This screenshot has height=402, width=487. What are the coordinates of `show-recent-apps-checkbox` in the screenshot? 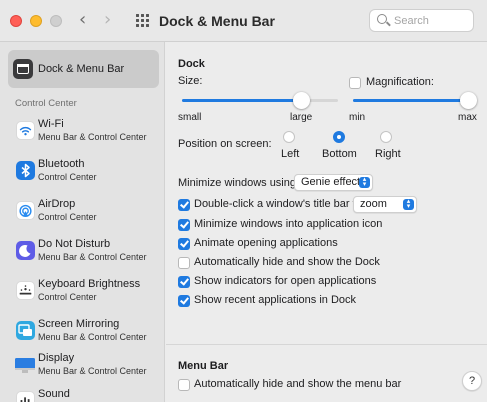 It's located at (184, 301).